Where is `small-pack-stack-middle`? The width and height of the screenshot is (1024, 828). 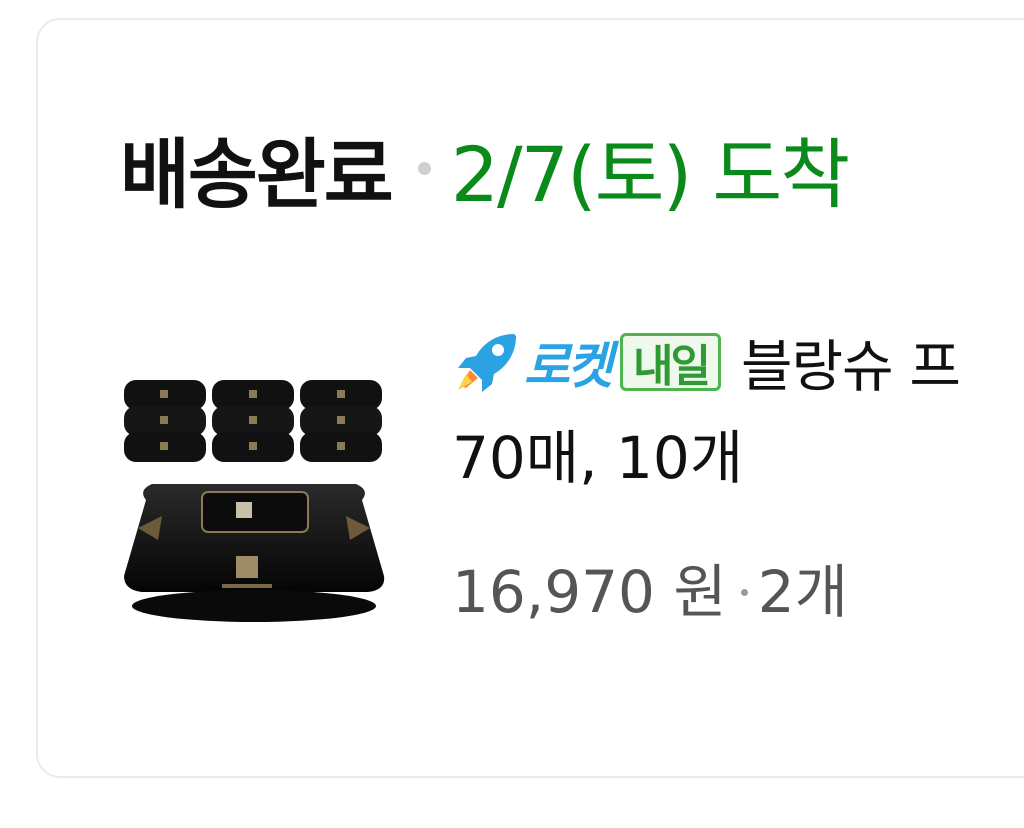
small-pack-stack-middle is located at coordinates (253, 421).